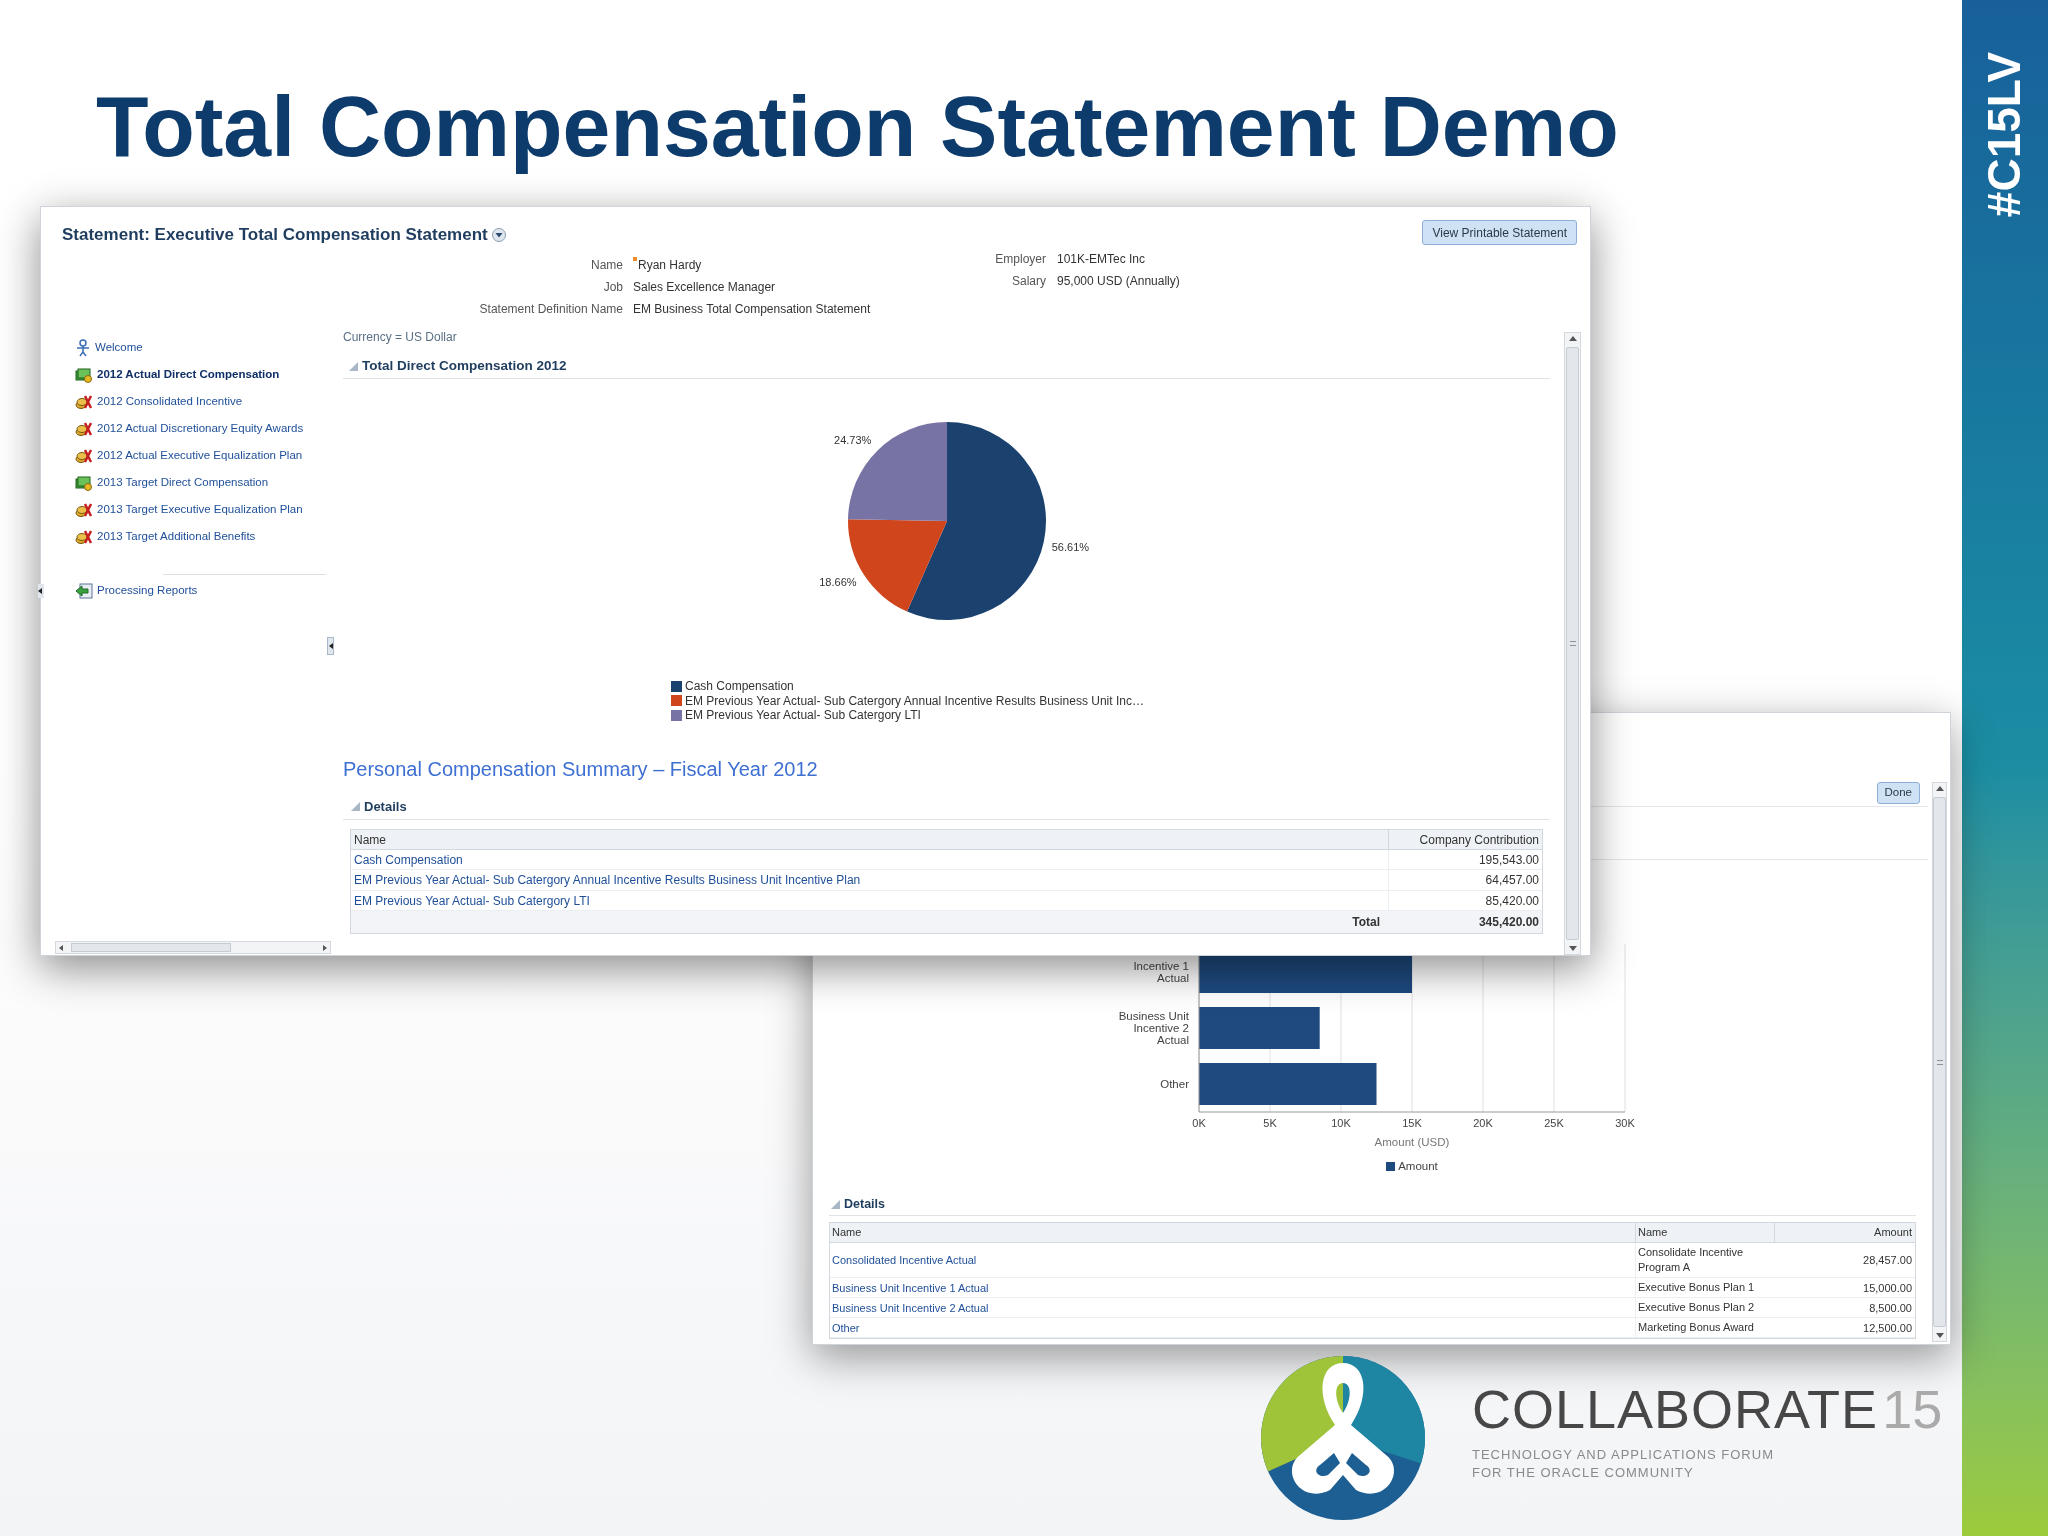 This screenshot has height=1536, width=2048. Describe the element at coordinates (193, 947) in the screenshot. I see `horizontal-scrollbar` at that location.